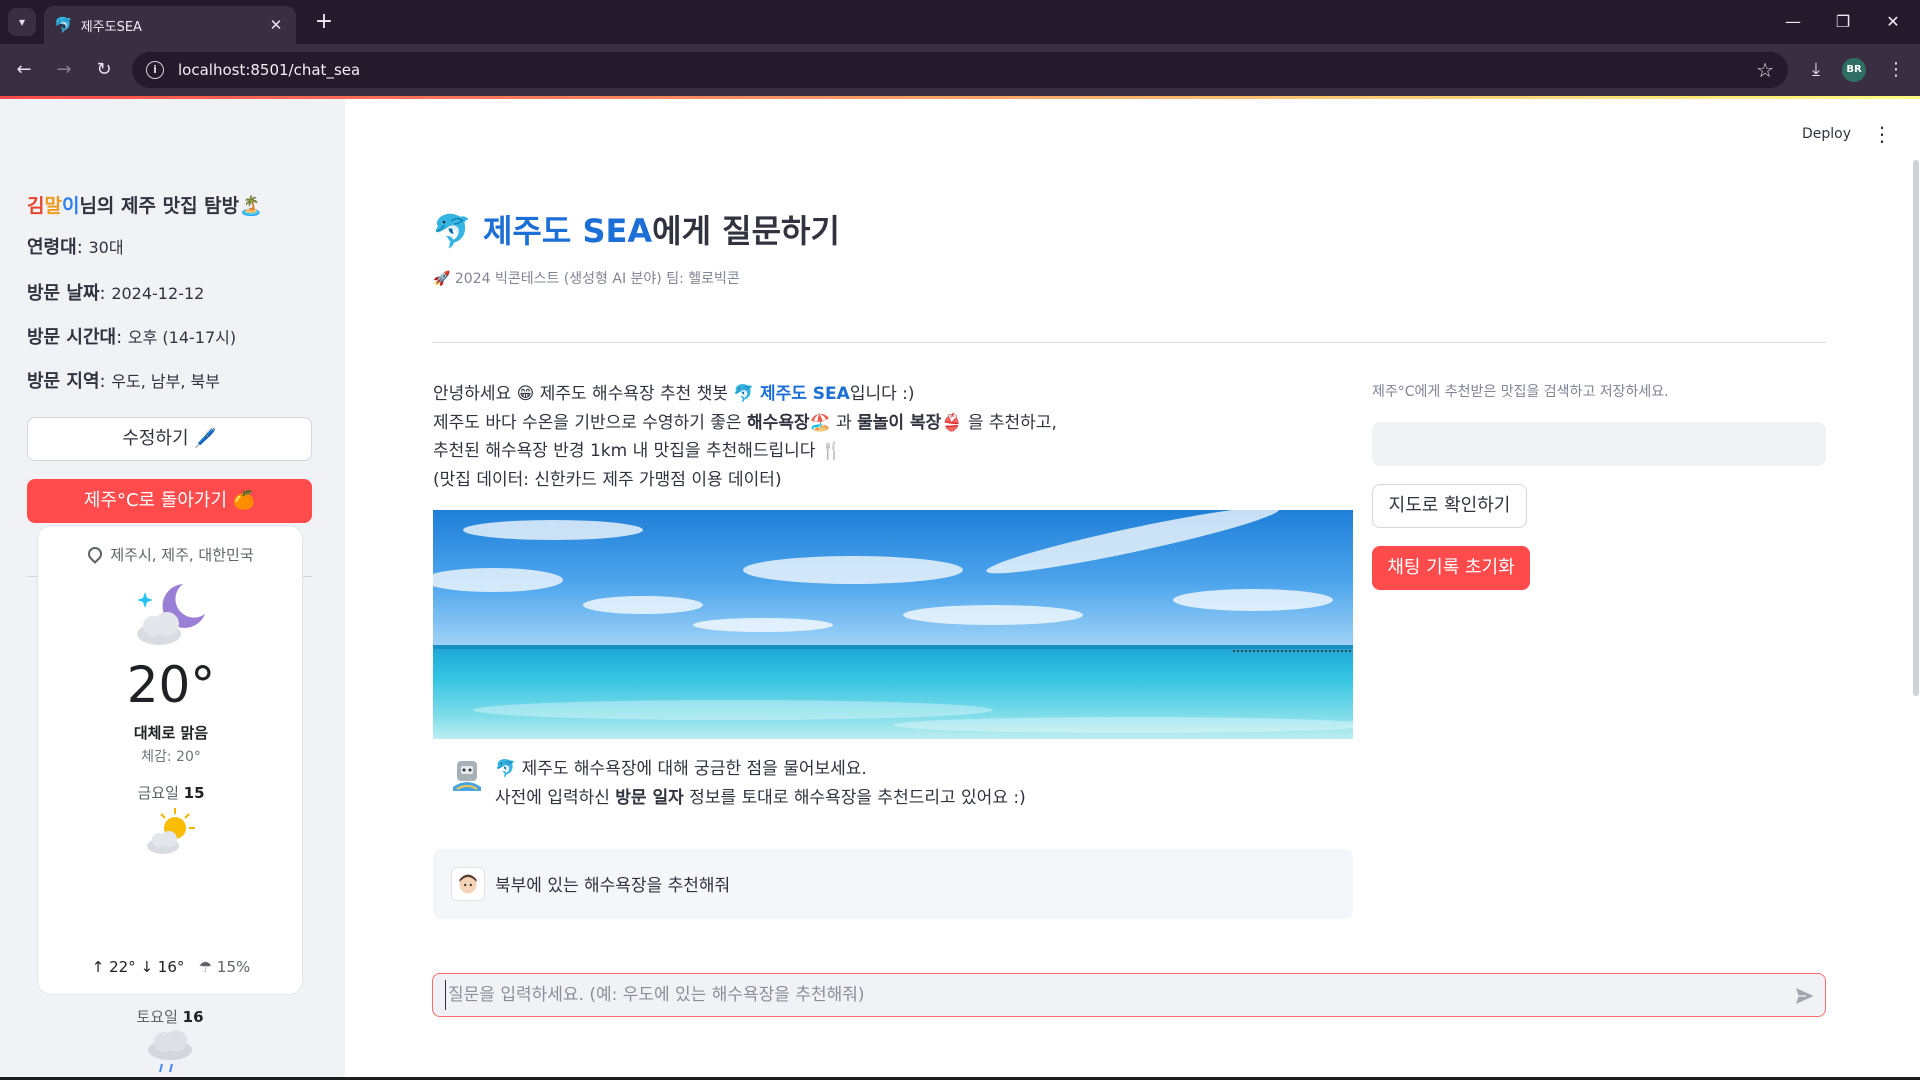 This screenshot has height=1080, width=1920. I want to click on reset-chat-button: 채팅 기록 초기화, so click(1451, 568).